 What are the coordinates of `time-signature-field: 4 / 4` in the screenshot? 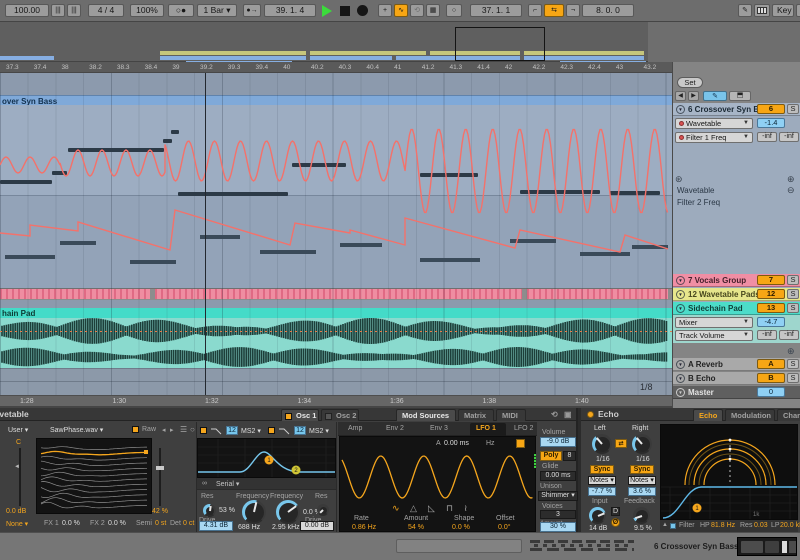 It's located at (106, 10).